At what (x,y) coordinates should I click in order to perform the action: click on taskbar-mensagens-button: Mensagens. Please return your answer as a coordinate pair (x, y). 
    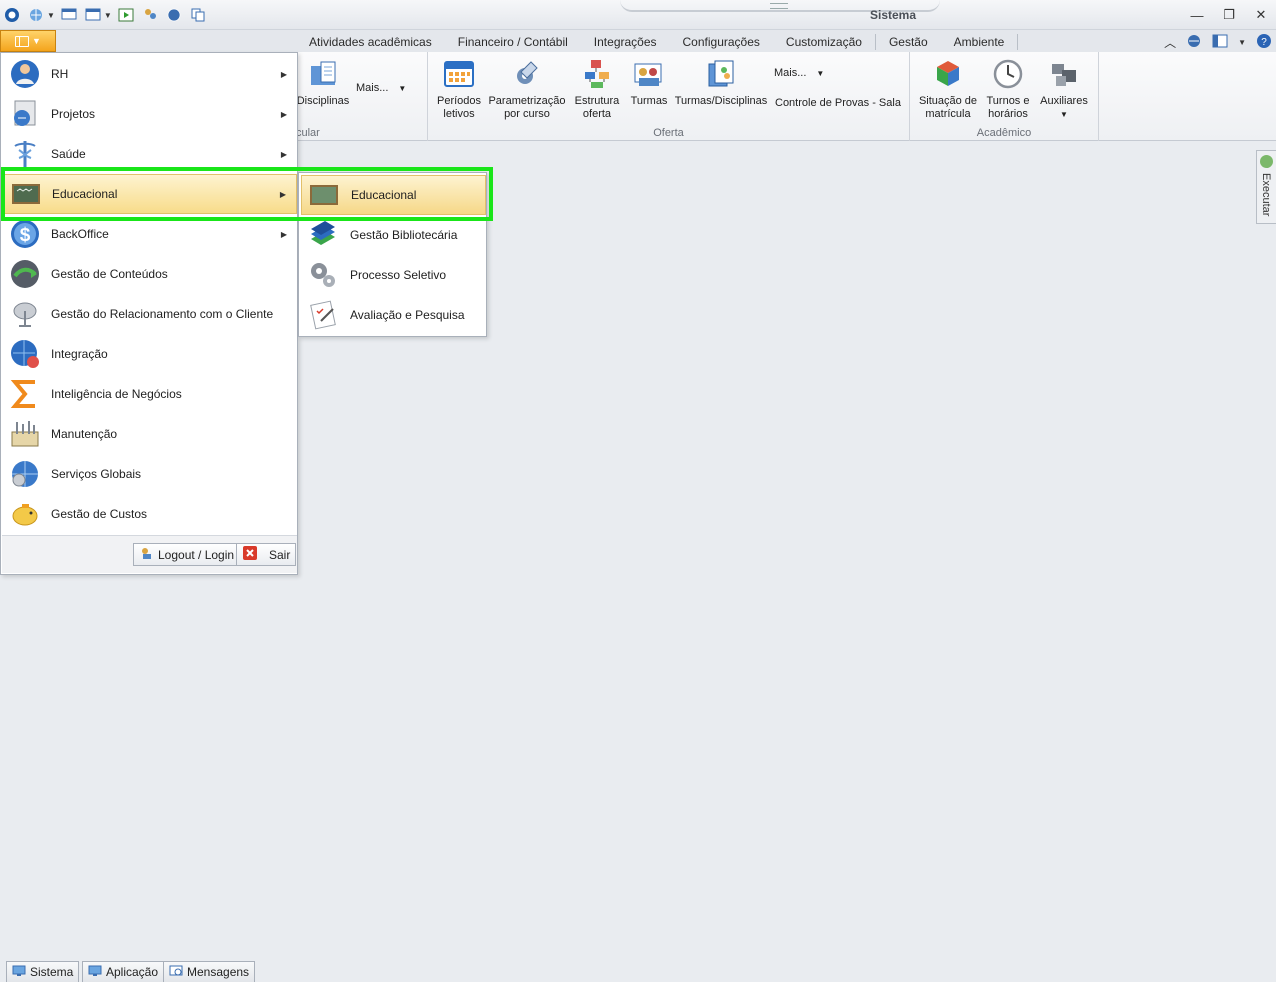
    Looking at the image, I should click on (209, 971).